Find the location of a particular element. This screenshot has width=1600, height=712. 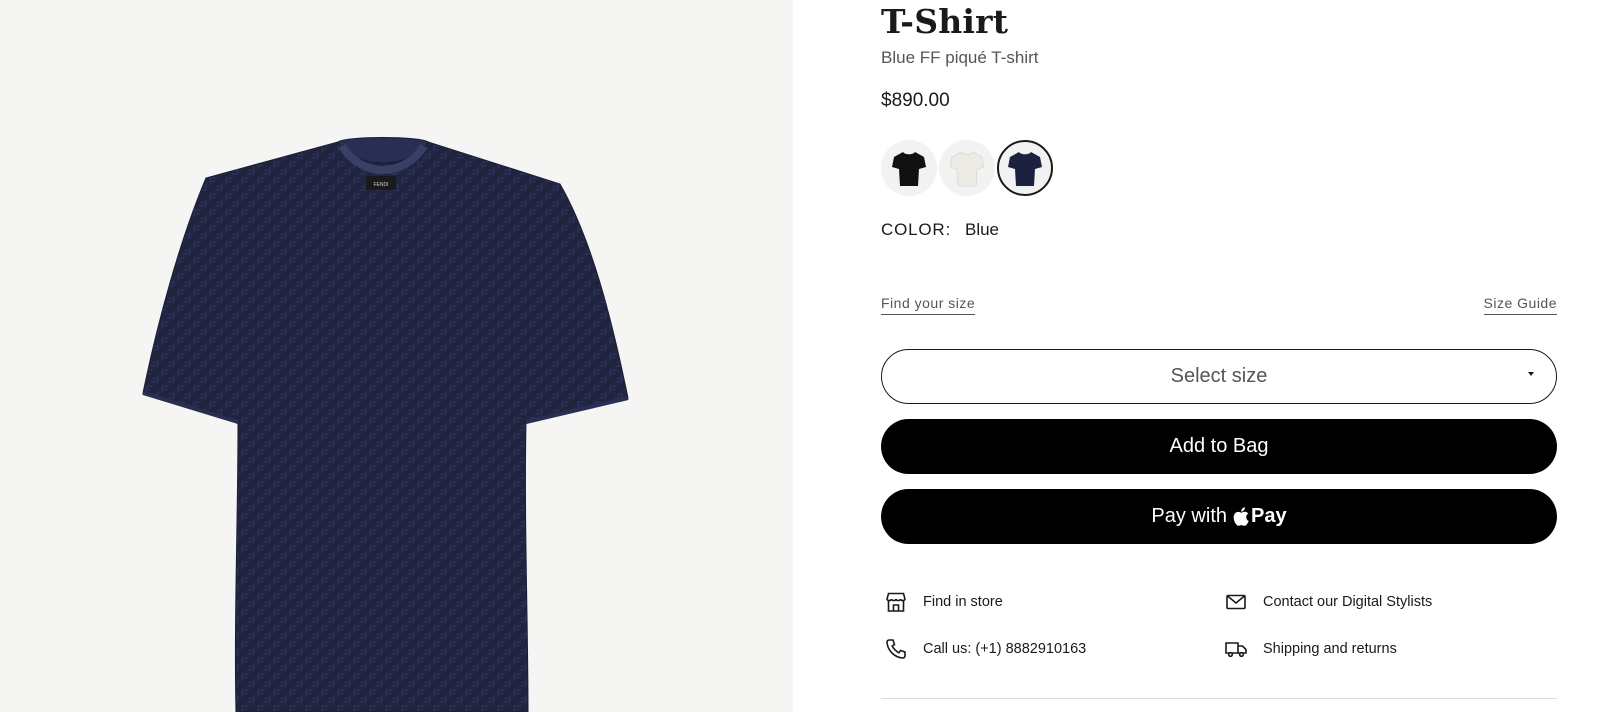

contact-stylists-link: Contact our Digital Stylists is located at coordinates (1327, 602).